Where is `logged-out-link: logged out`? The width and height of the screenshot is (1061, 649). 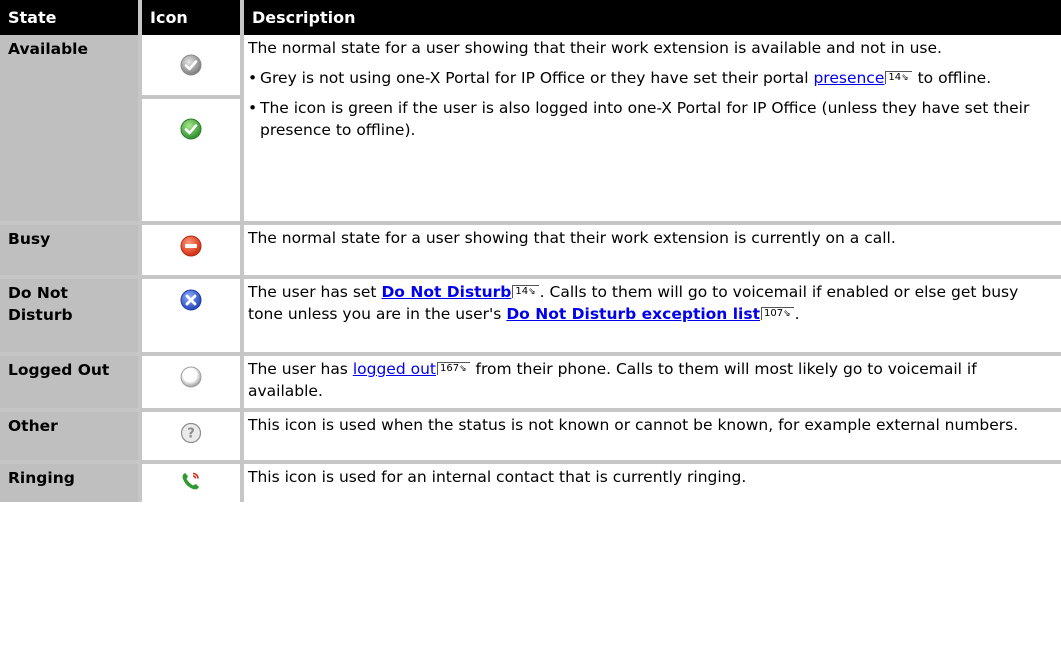
logged-out-link: logged out is located at coordinates (394, 369).